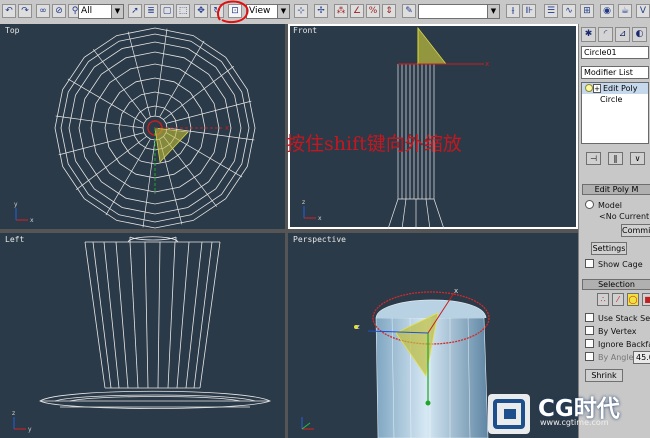 This screenshot has width=650, height=438. I want to click on use-center-icon: ⊹, so click(301, 11).